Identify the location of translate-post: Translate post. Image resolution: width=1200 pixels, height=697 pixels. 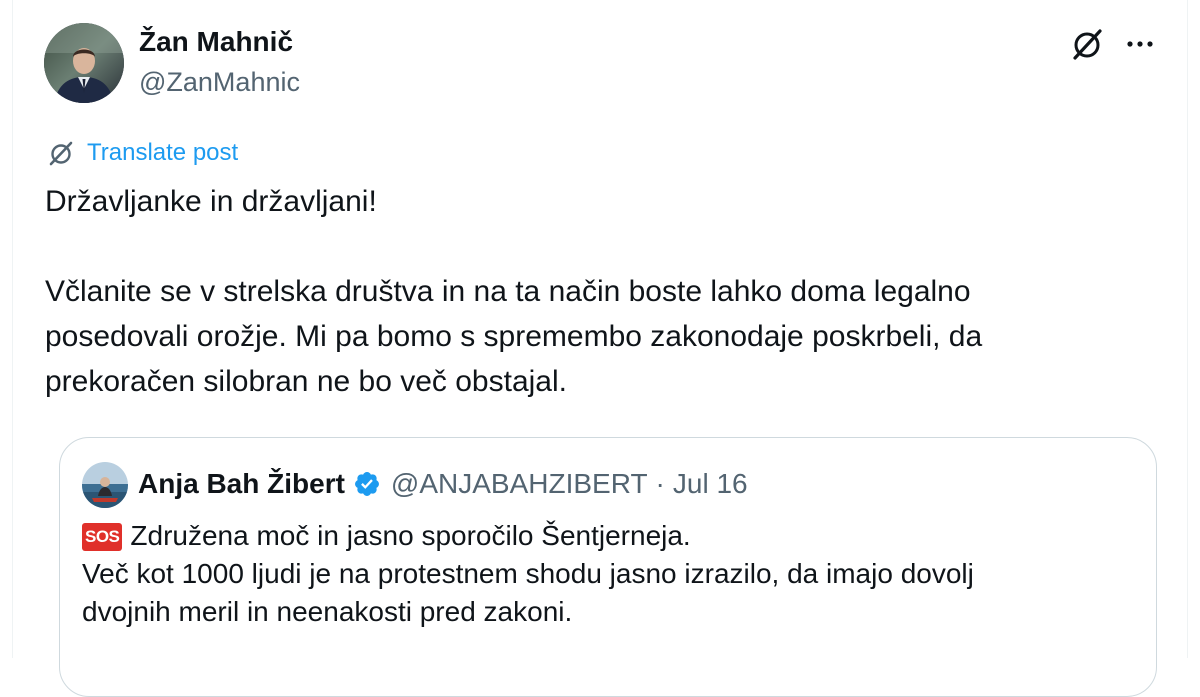
(142, 153).